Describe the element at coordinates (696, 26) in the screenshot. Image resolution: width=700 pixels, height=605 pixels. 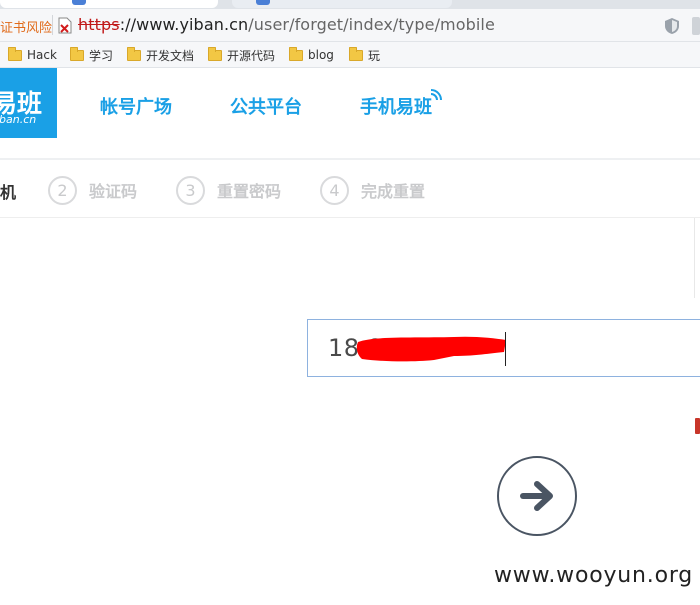
I see `scroll-edge` at that location.